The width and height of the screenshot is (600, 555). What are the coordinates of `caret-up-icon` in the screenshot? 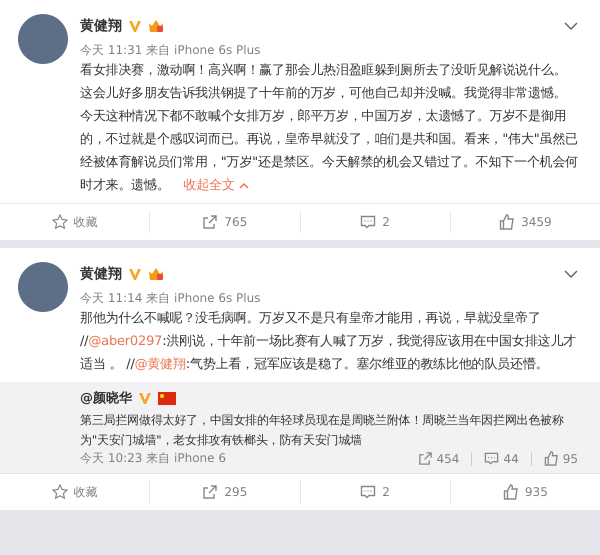 It's located at (243, 185).